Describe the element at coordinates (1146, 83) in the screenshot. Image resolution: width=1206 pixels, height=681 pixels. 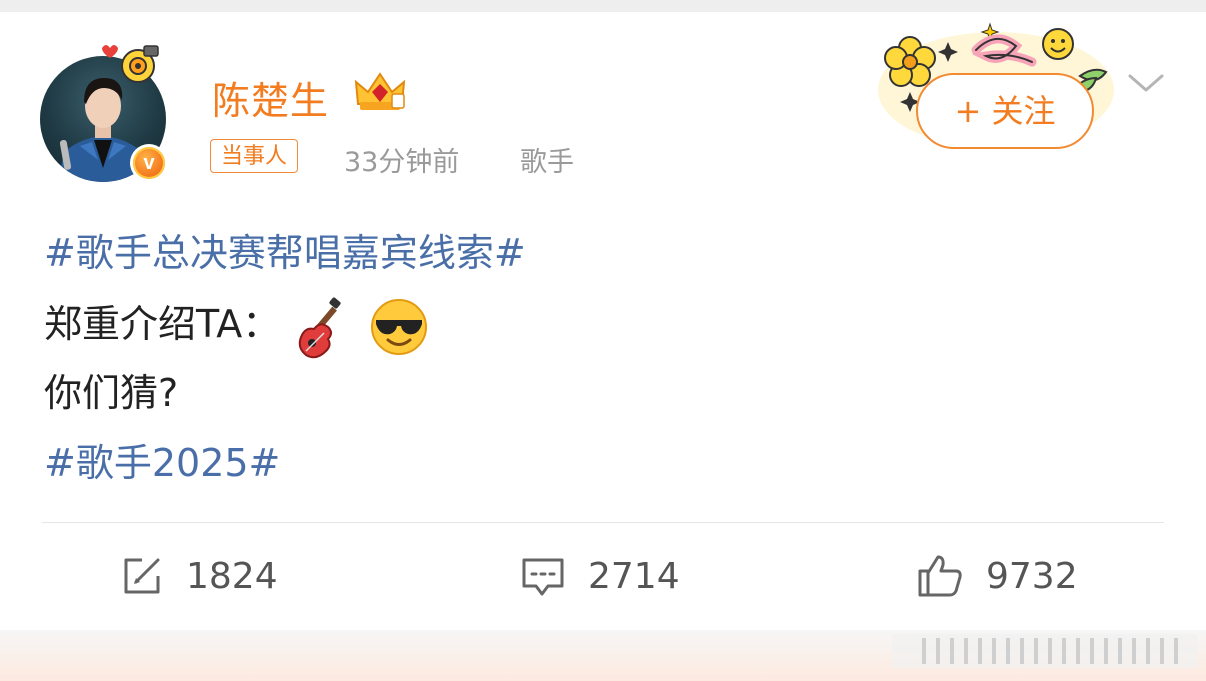
I see `chevron-down-icon` at that location.